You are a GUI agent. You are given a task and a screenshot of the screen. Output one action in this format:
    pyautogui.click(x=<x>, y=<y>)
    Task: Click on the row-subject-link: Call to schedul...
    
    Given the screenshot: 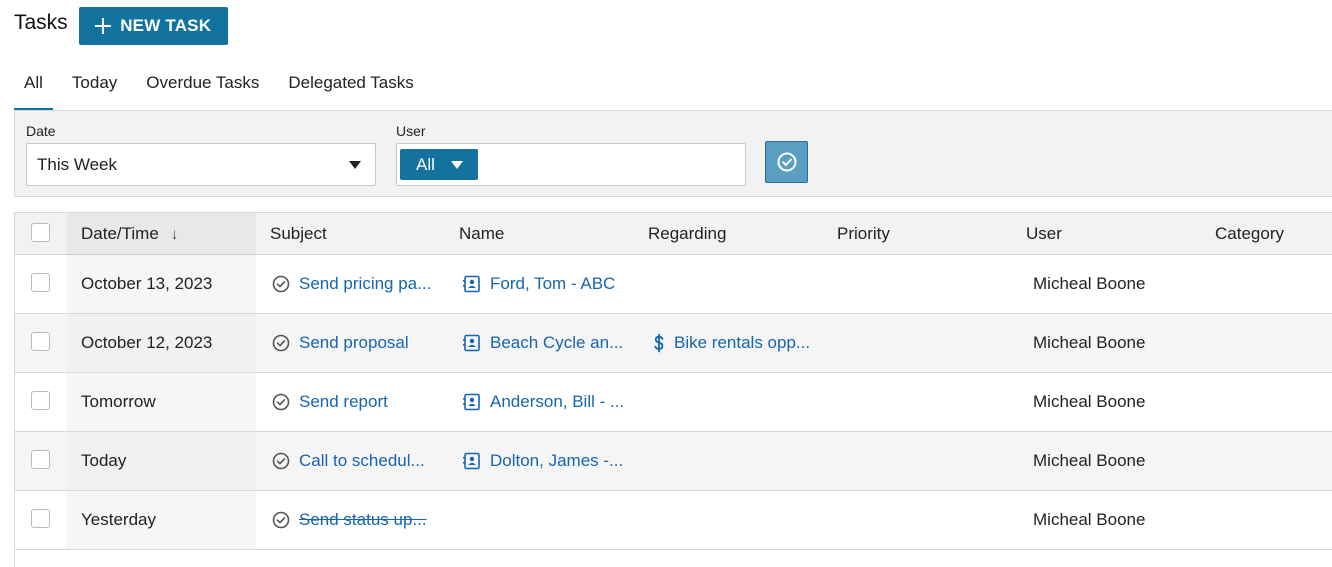 What is the action you would take?
    pyautogui.click(x=362, y=461)
    